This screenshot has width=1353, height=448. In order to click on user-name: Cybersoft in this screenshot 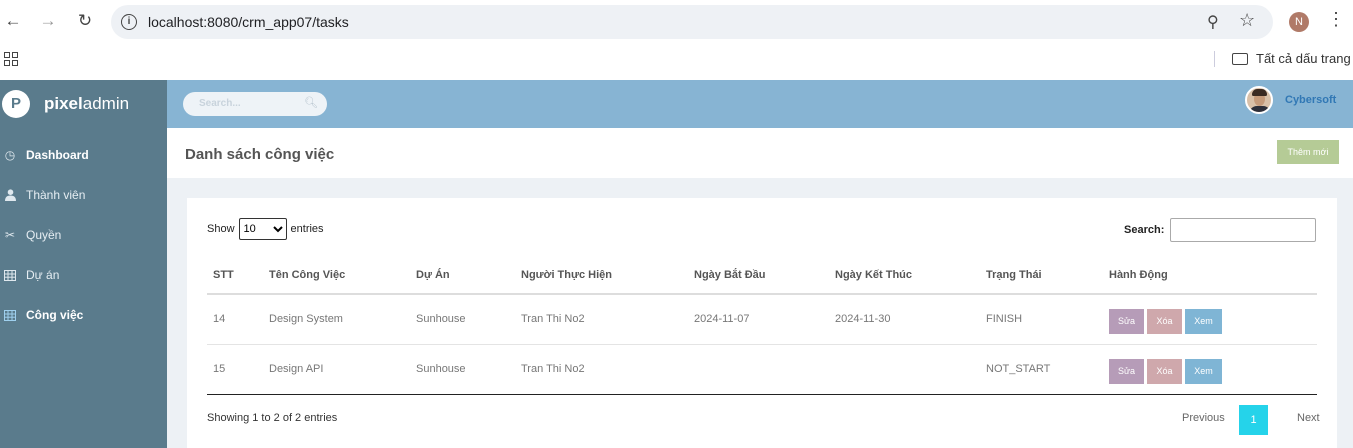, I will do `click(1310, 100)`.